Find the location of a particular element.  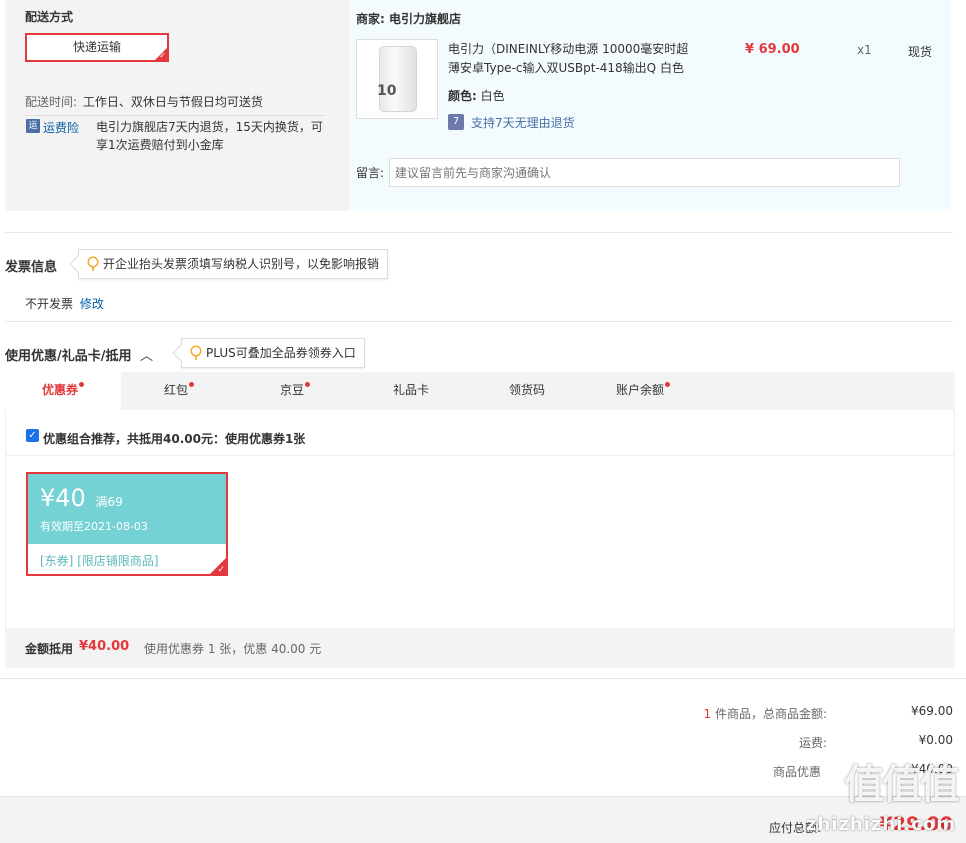

insurance-desc-line2: 享1次运费赔付到小金库 is located at coordinates (160, 145).